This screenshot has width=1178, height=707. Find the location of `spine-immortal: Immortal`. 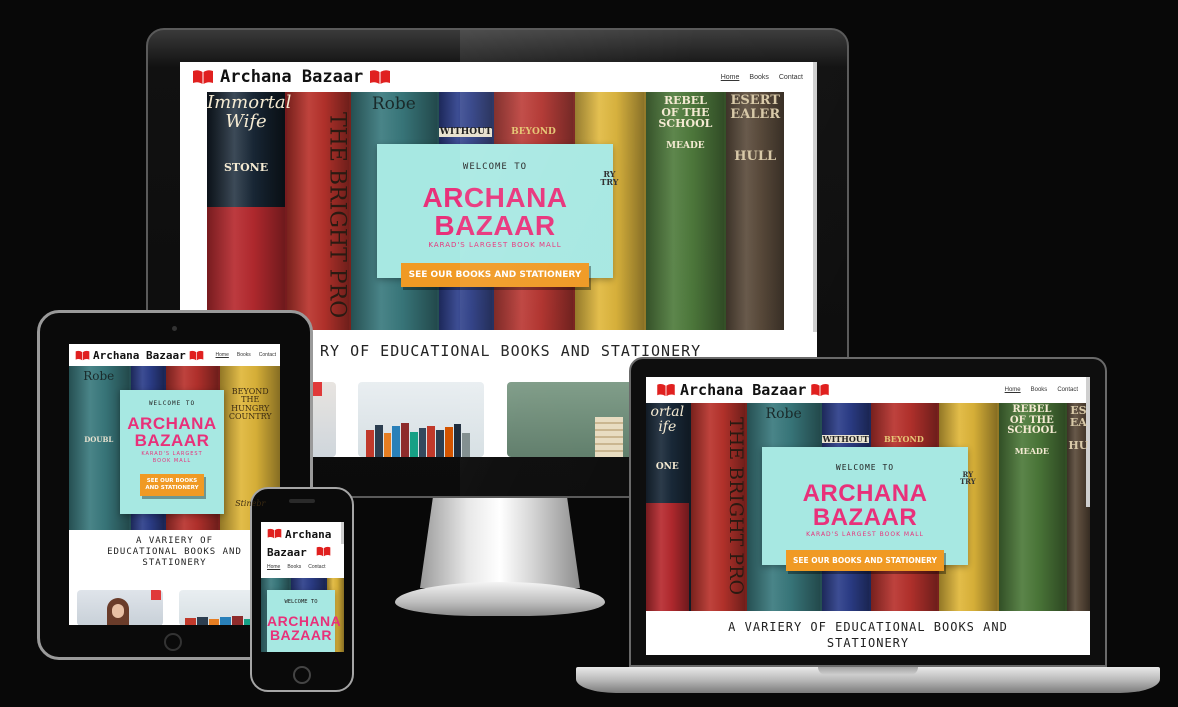

spine-immortal: Immortal is located at coordinates (249, 102).